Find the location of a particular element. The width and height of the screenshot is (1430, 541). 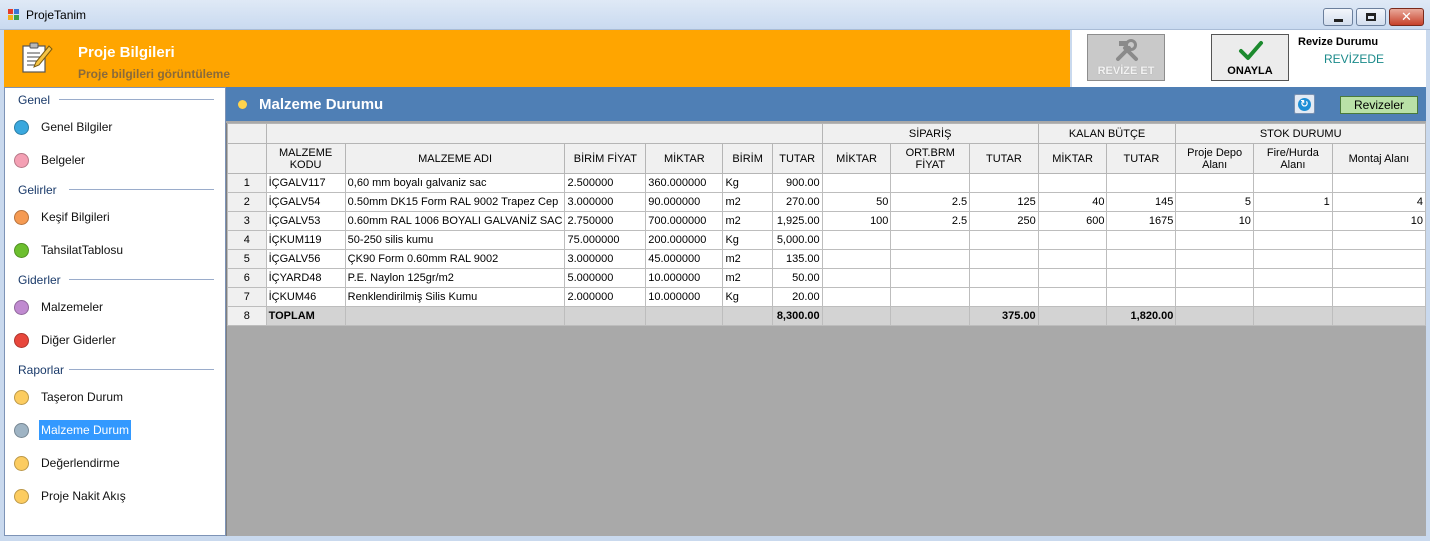

table-cell: İÇYARD48 is located at coordinates (305, 278).